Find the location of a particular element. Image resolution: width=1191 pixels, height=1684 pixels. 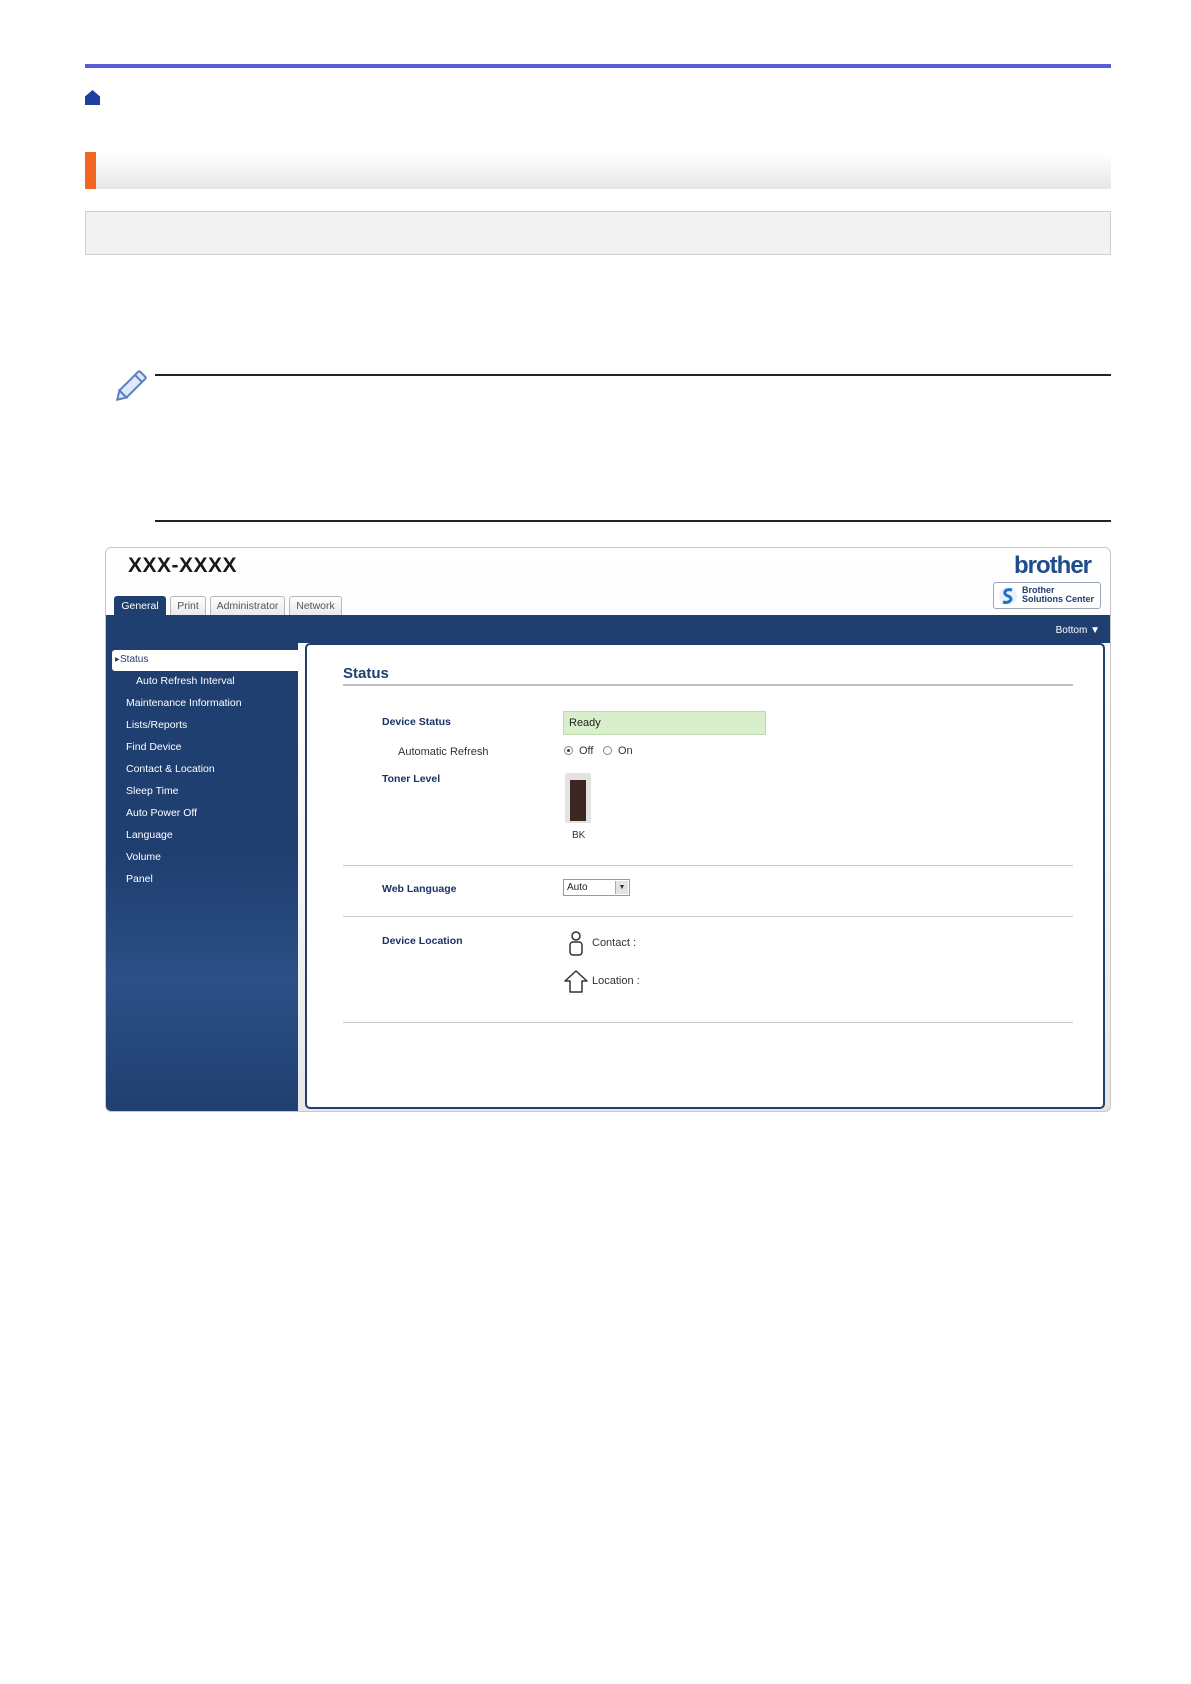

contact-label: Contact : is located at coordinates (614, 943).